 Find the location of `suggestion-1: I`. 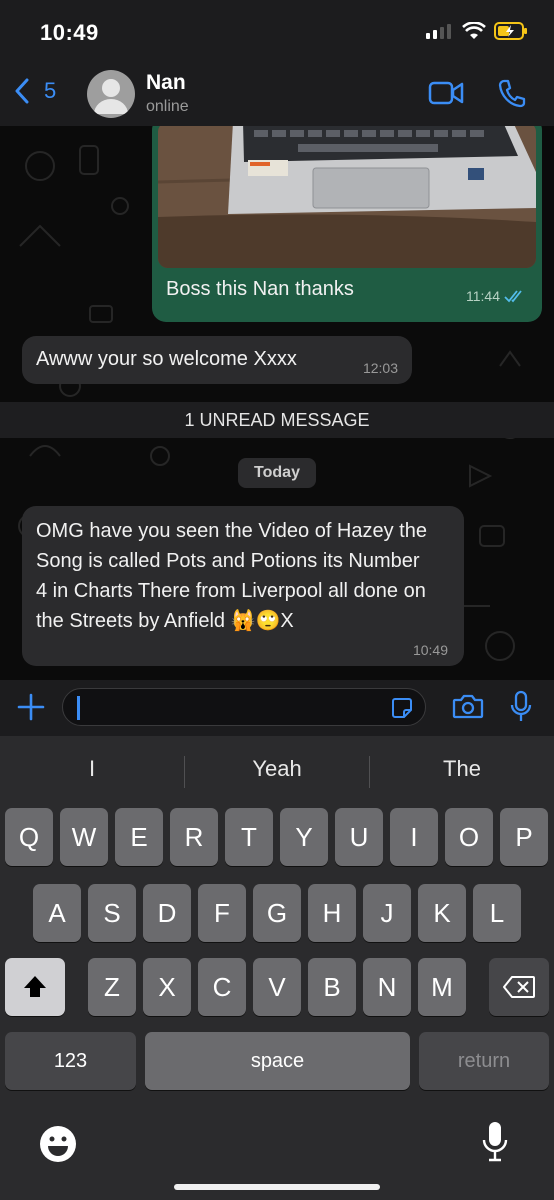

suggestion-1: I is located at coordinates (92, 769).